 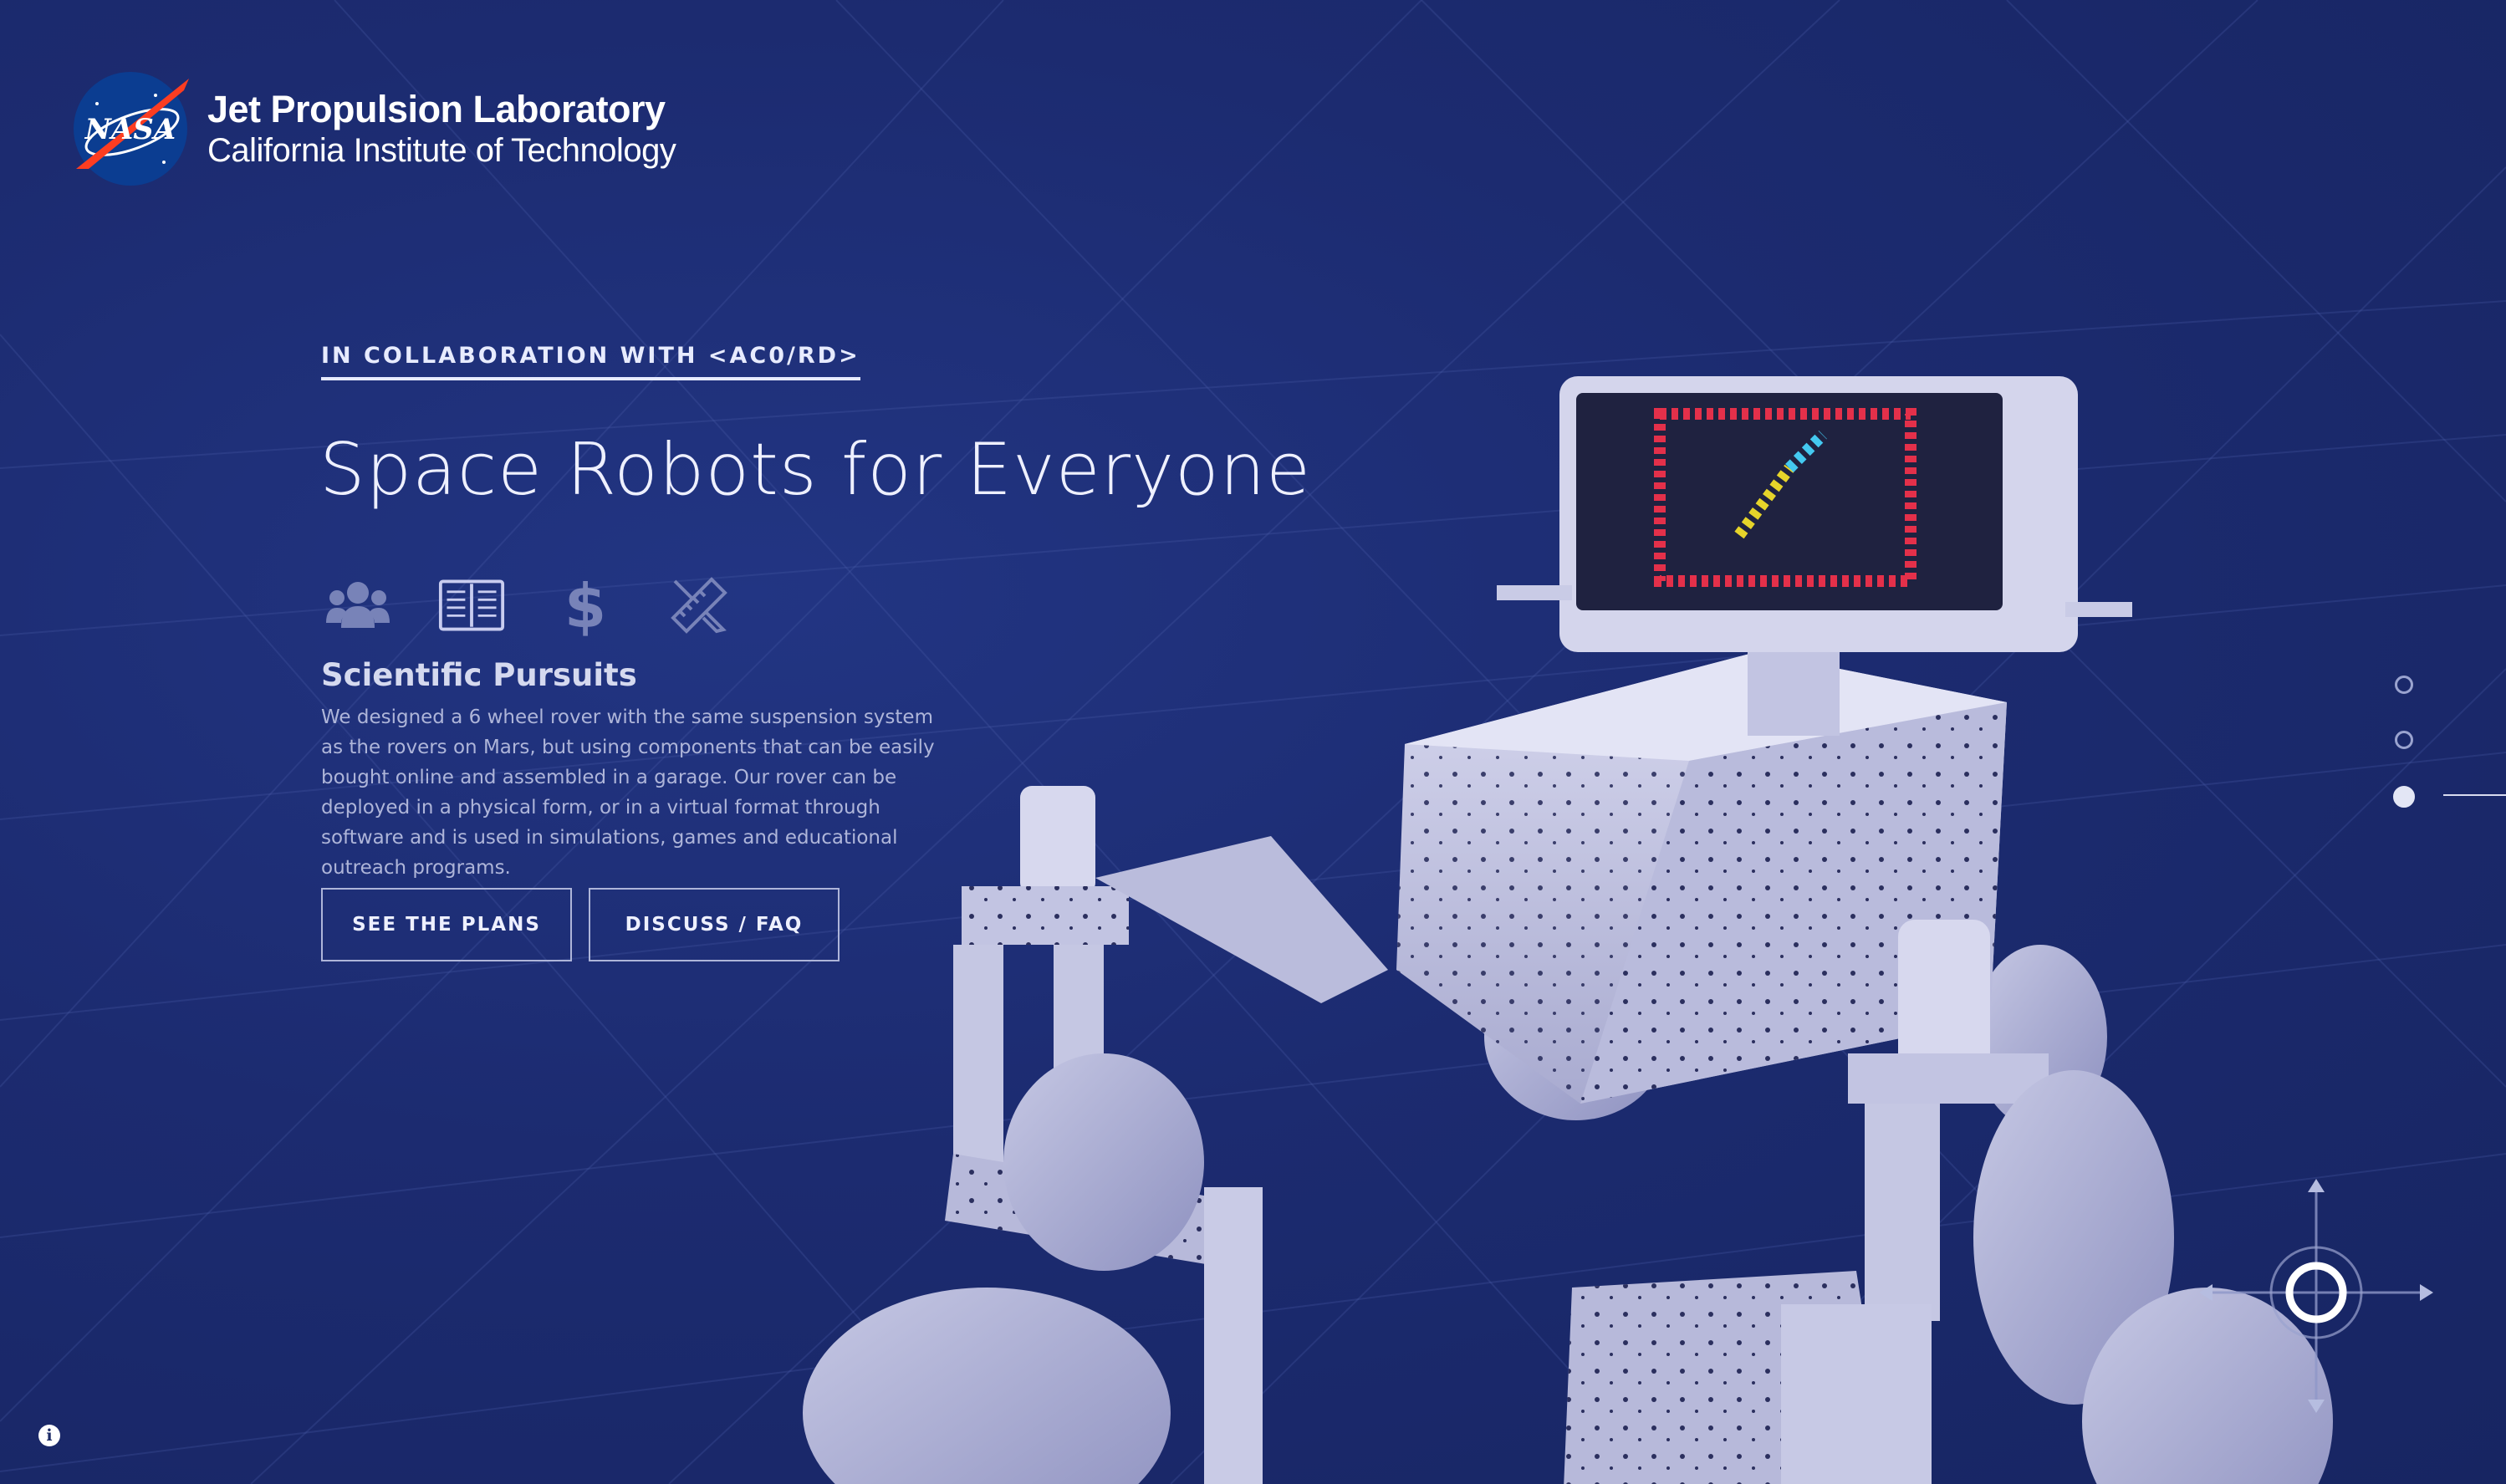 What do you see at coordinates (2316, 1295) in the screenshot?
I see `orbit-control-icon` at bounding box center [2316, 1295].